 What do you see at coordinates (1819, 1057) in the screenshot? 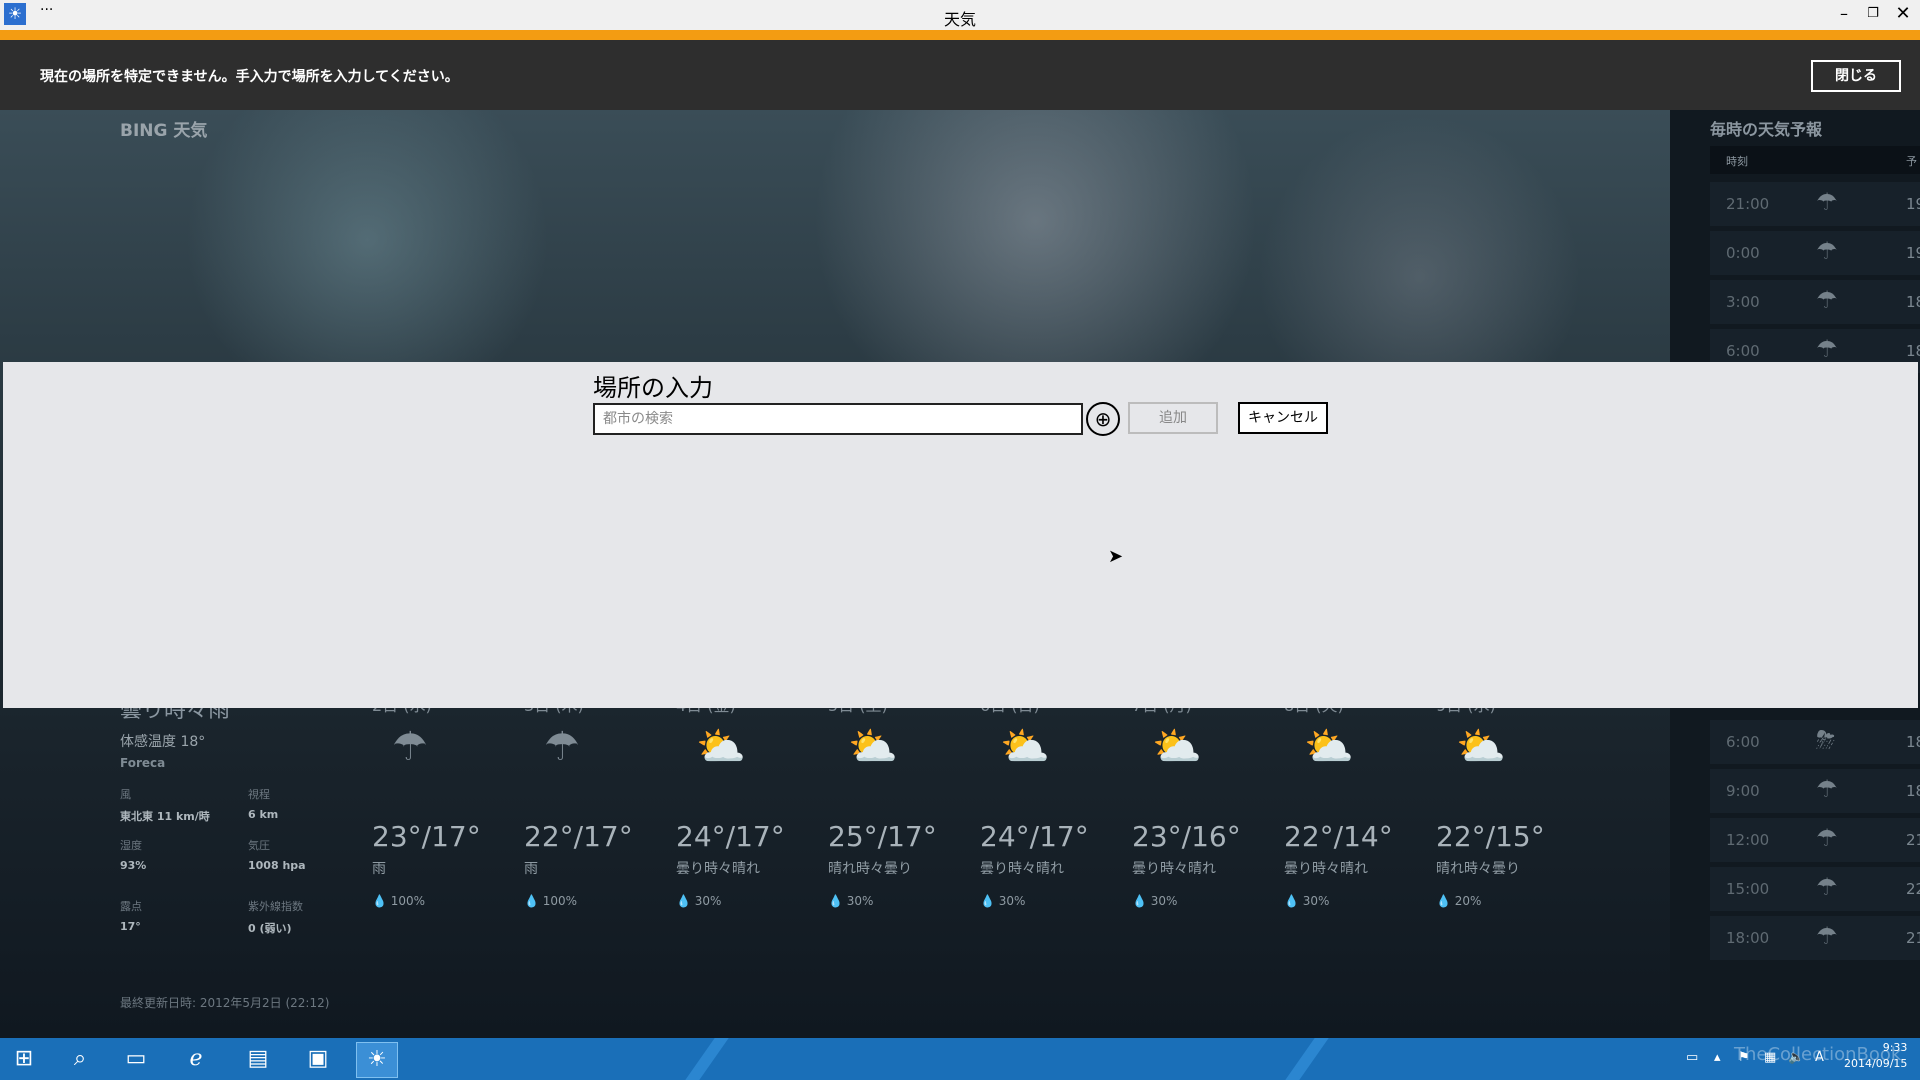
I see `ime-indicator: A` at bounding box center [1819, 1057].